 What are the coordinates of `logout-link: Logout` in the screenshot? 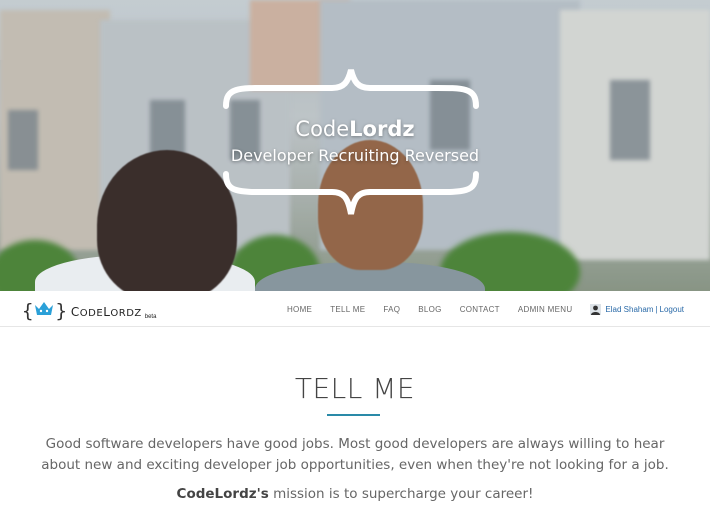 It's located at (672, 309).